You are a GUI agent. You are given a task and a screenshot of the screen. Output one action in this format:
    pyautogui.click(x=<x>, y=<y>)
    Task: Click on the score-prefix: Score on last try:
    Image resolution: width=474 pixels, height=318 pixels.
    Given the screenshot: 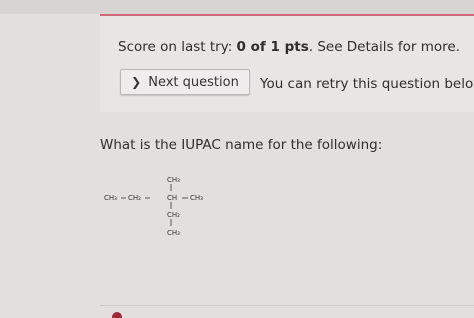 What is the action you would take?
    pyautogui.click(x=177, y=47)
    